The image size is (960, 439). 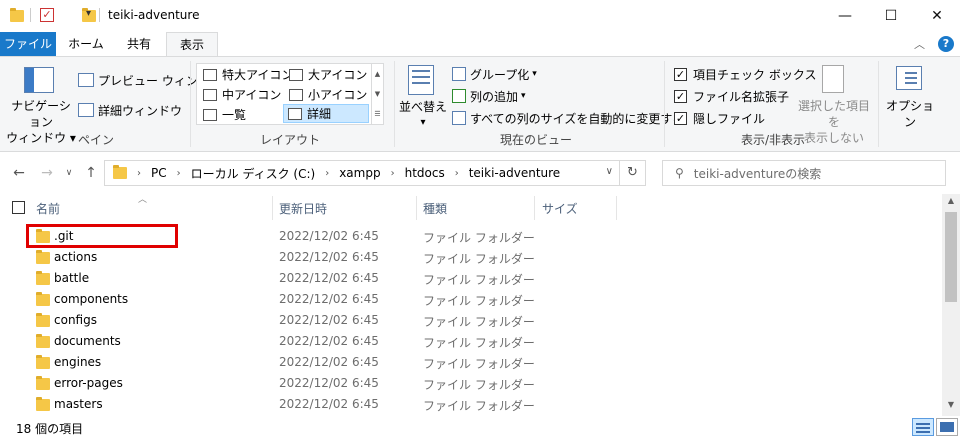 I want to click on divider, so click(x=30, y=15).